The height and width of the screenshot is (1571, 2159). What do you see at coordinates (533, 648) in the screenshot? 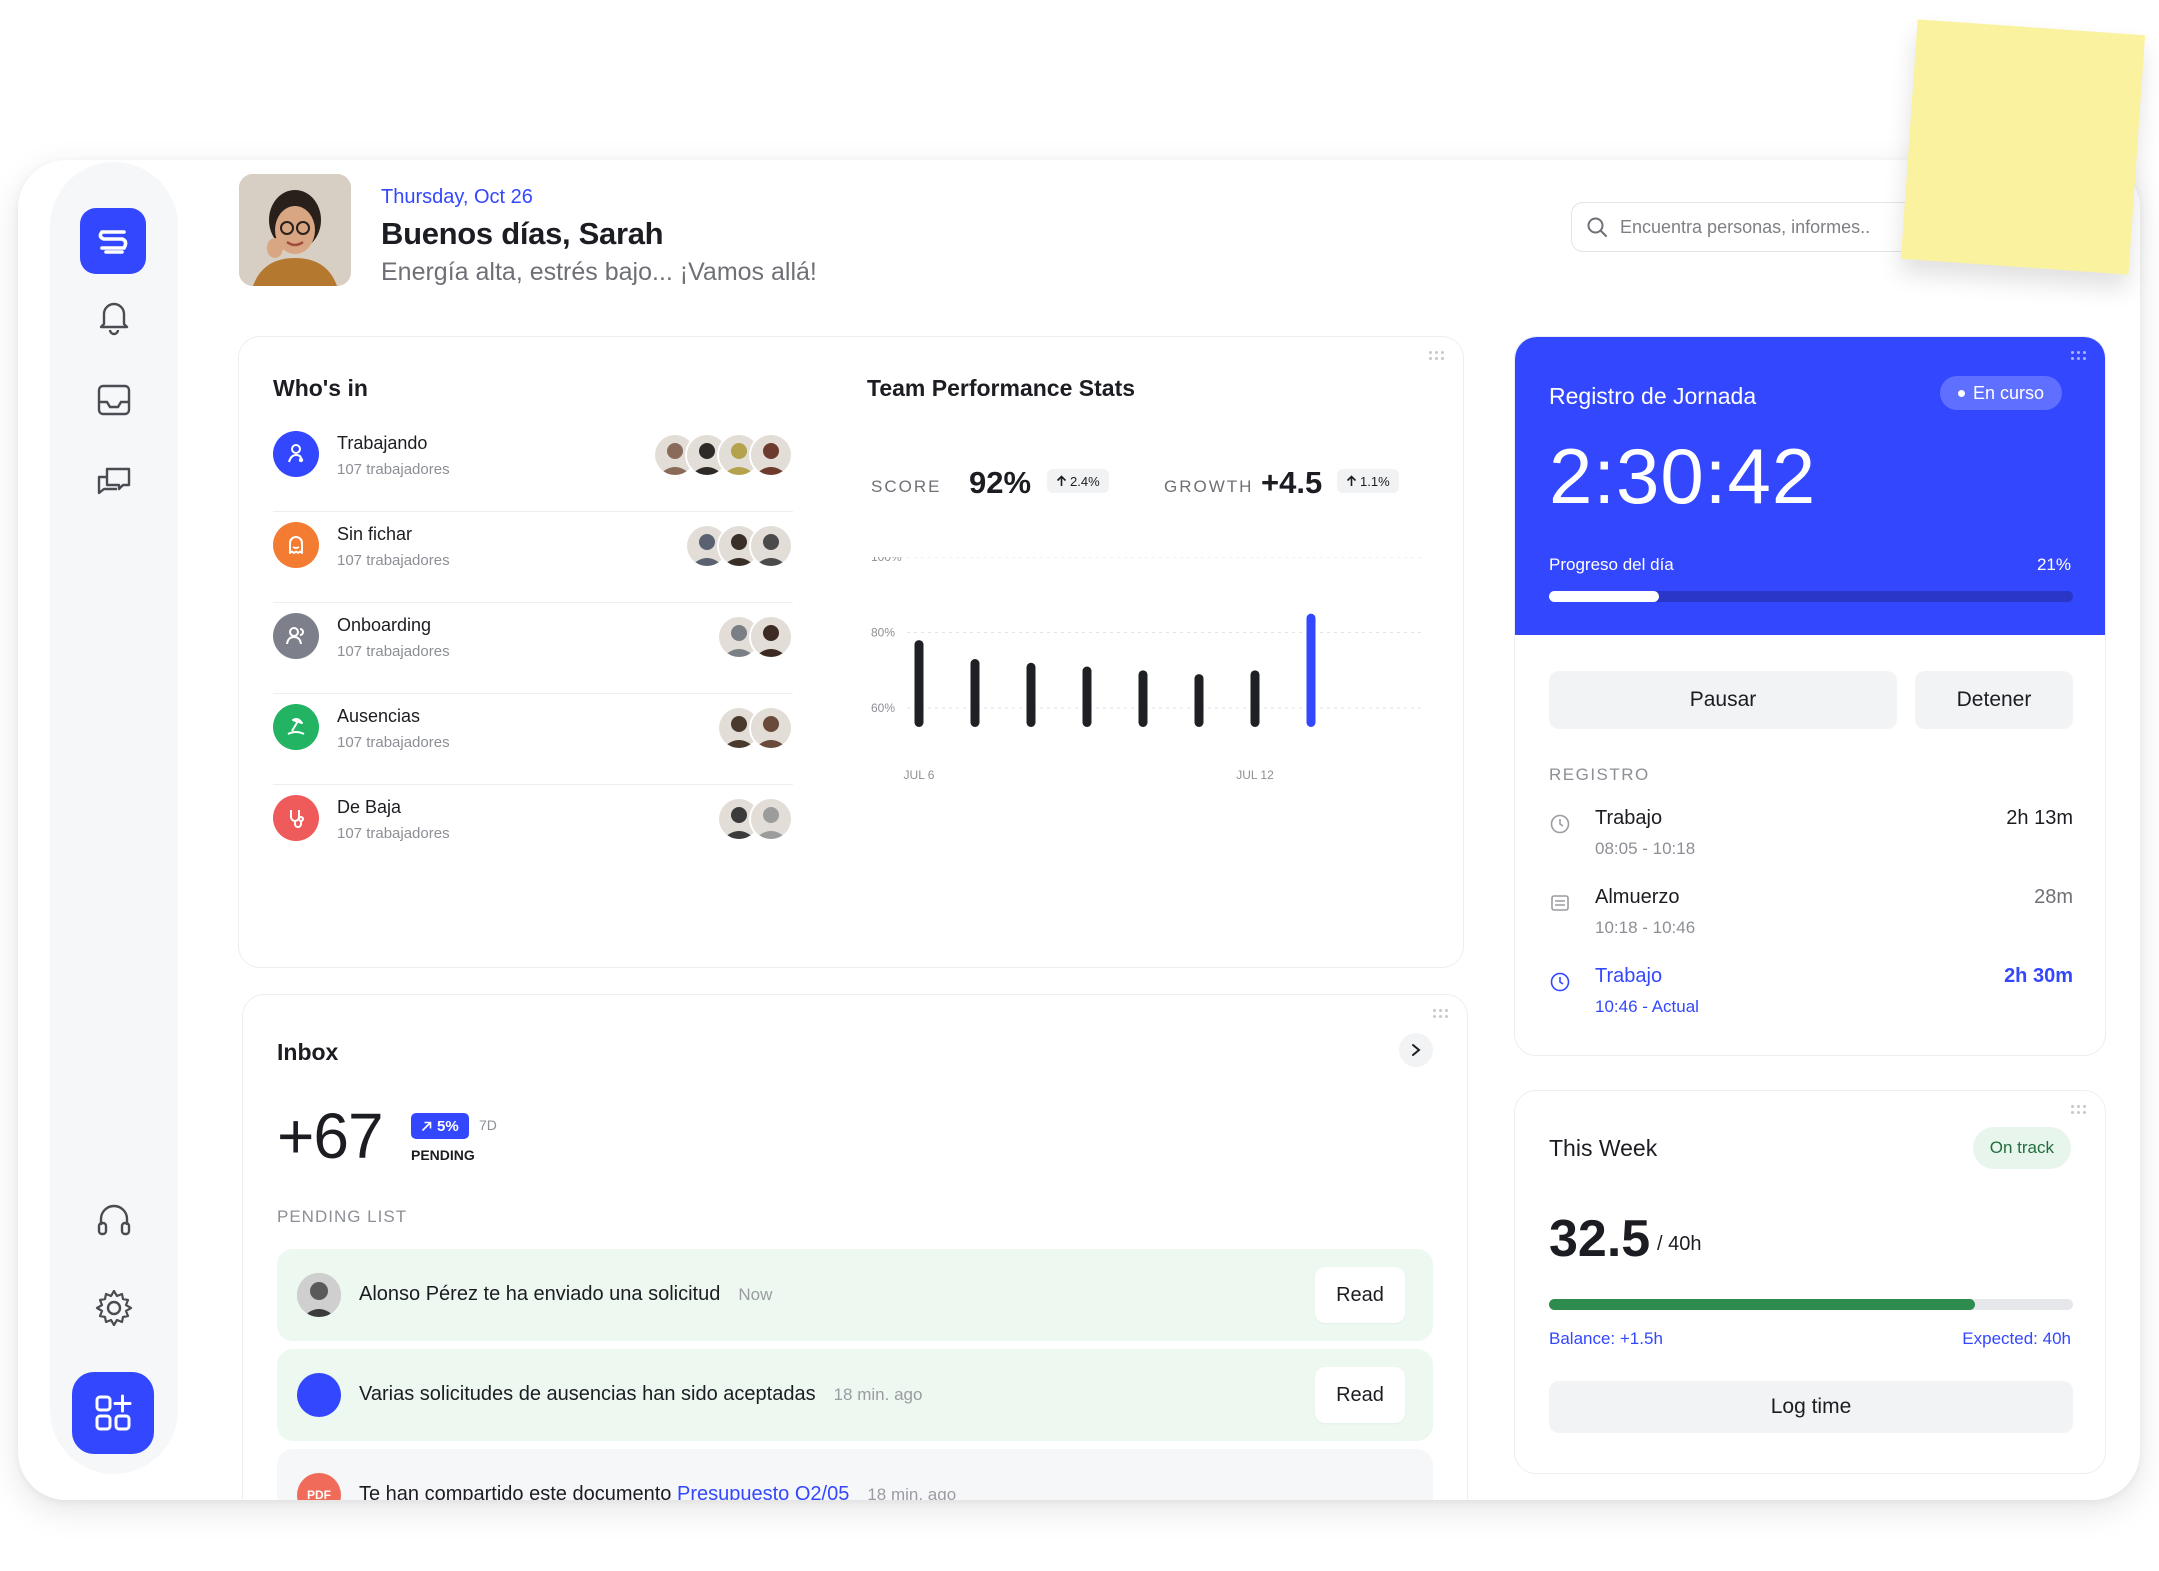
I see `whos-in-row: Onboarding 107 trabajadores` at bounding box center [533, 648].